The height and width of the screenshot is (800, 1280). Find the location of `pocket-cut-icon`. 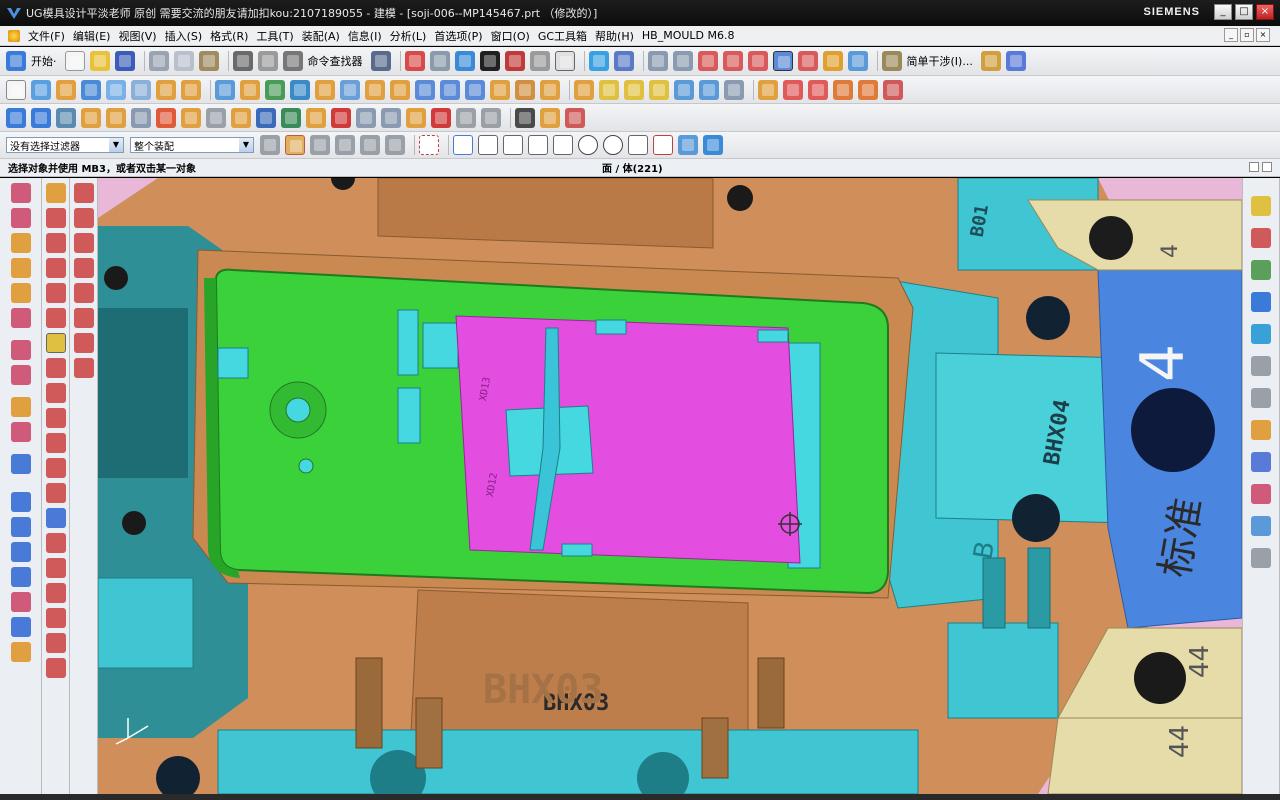

pocket-cut-icon is located at coordinates (391, 117).